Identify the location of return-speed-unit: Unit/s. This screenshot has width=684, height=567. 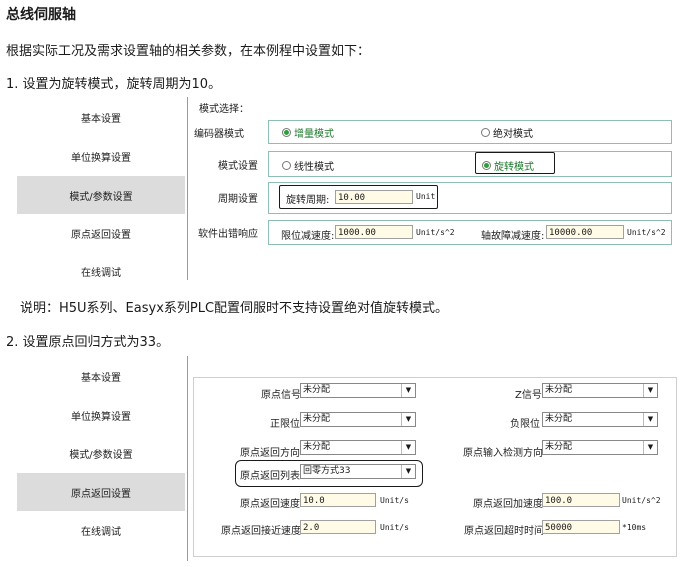
(394, 500).